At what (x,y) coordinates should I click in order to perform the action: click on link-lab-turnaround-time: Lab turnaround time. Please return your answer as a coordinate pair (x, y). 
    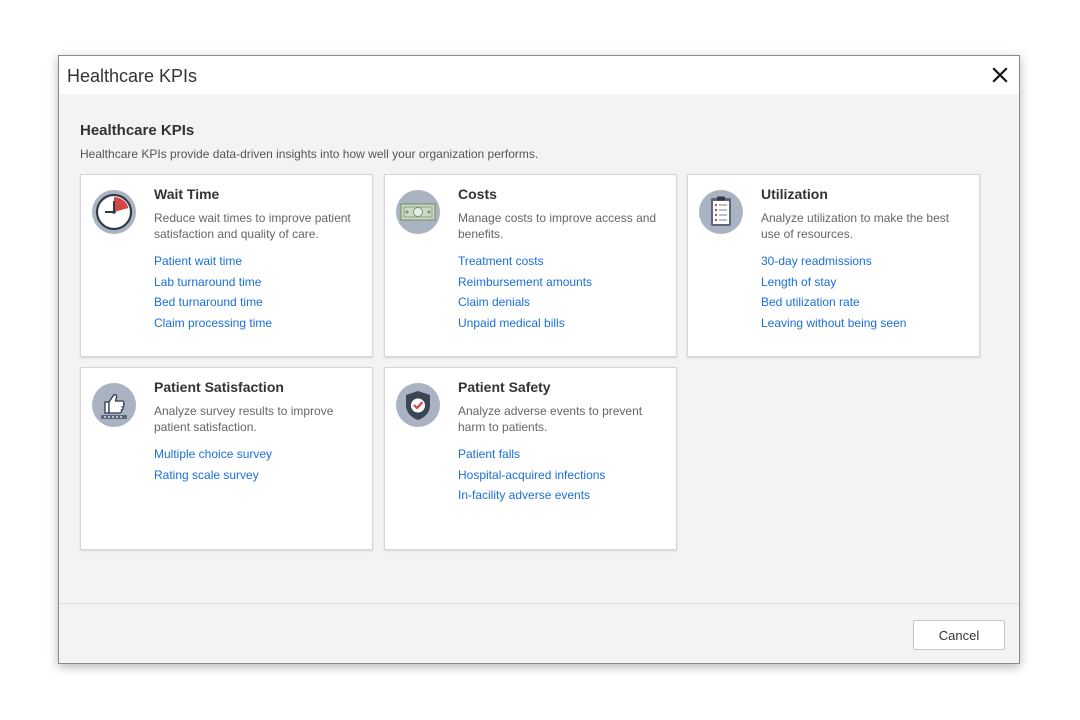
    Looking at the image, I should click on (258, 282).